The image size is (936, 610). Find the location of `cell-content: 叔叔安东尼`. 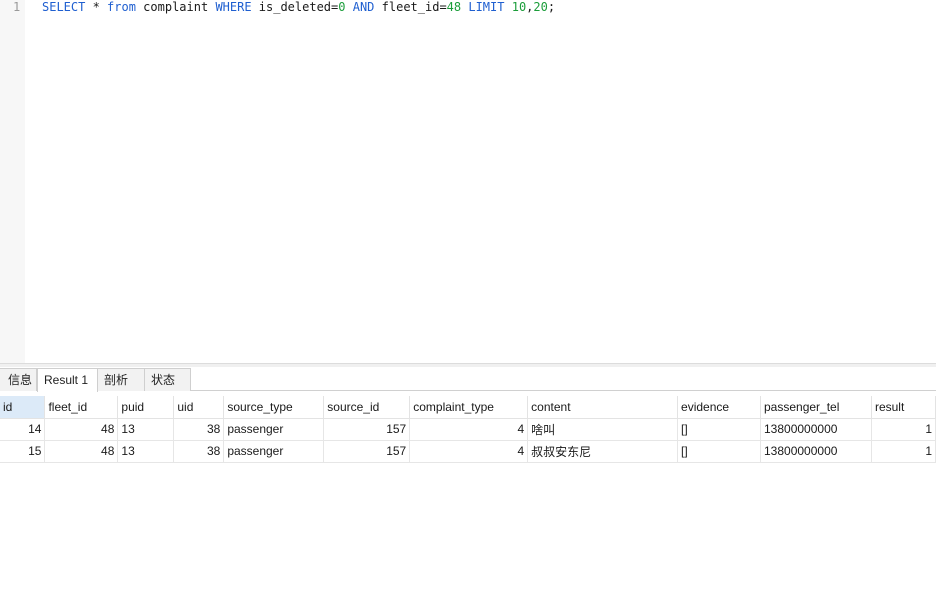

cell-content: 叔叔安东尼 is located at coordinates (603, 451).